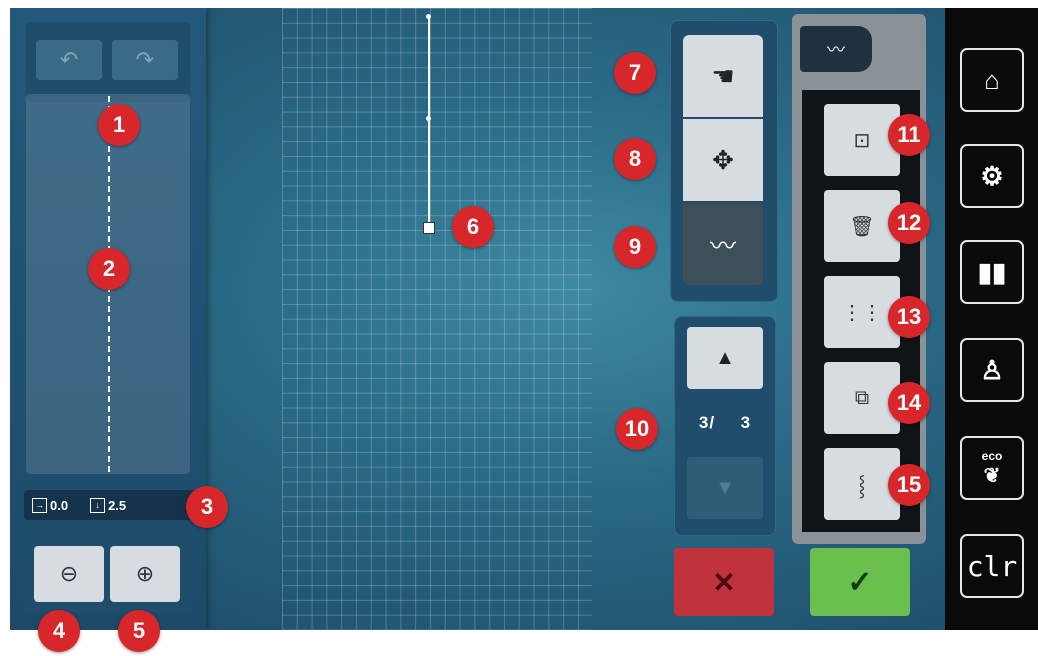 The height and width of the screenshot is (656, 1038). I want to click on confirm-button: ✓, so click(860, 582).